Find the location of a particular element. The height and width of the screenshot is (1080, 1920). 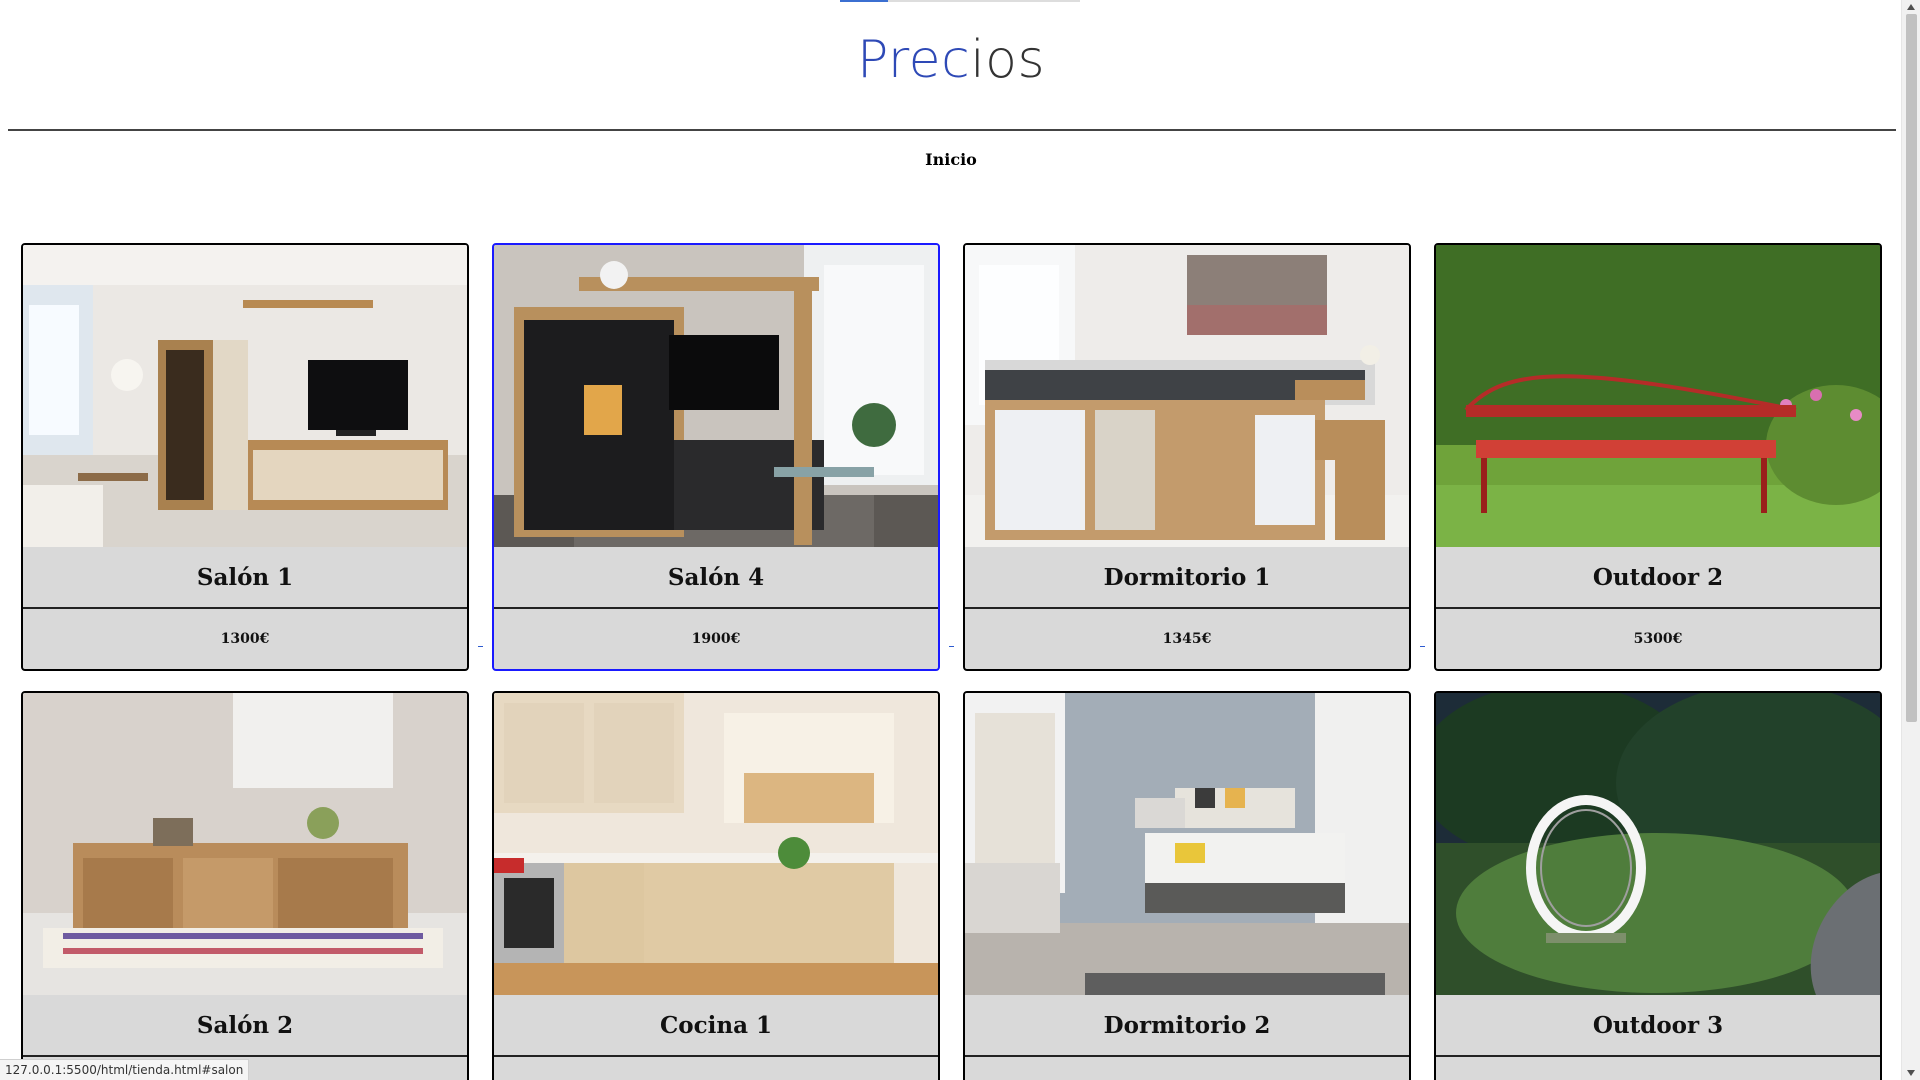

nav-link-label: Inicio is located at coordinates (951, 159).